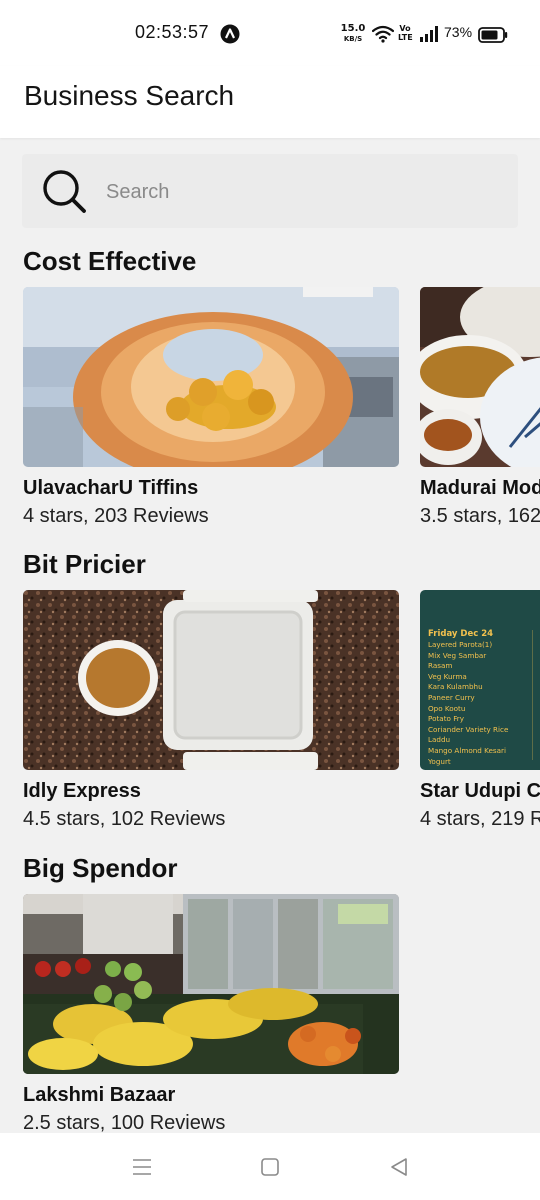 The height and width of the screenshot is (1200, 540). I want to click on menu-item: Layered Parota(1), so click(460, 644).